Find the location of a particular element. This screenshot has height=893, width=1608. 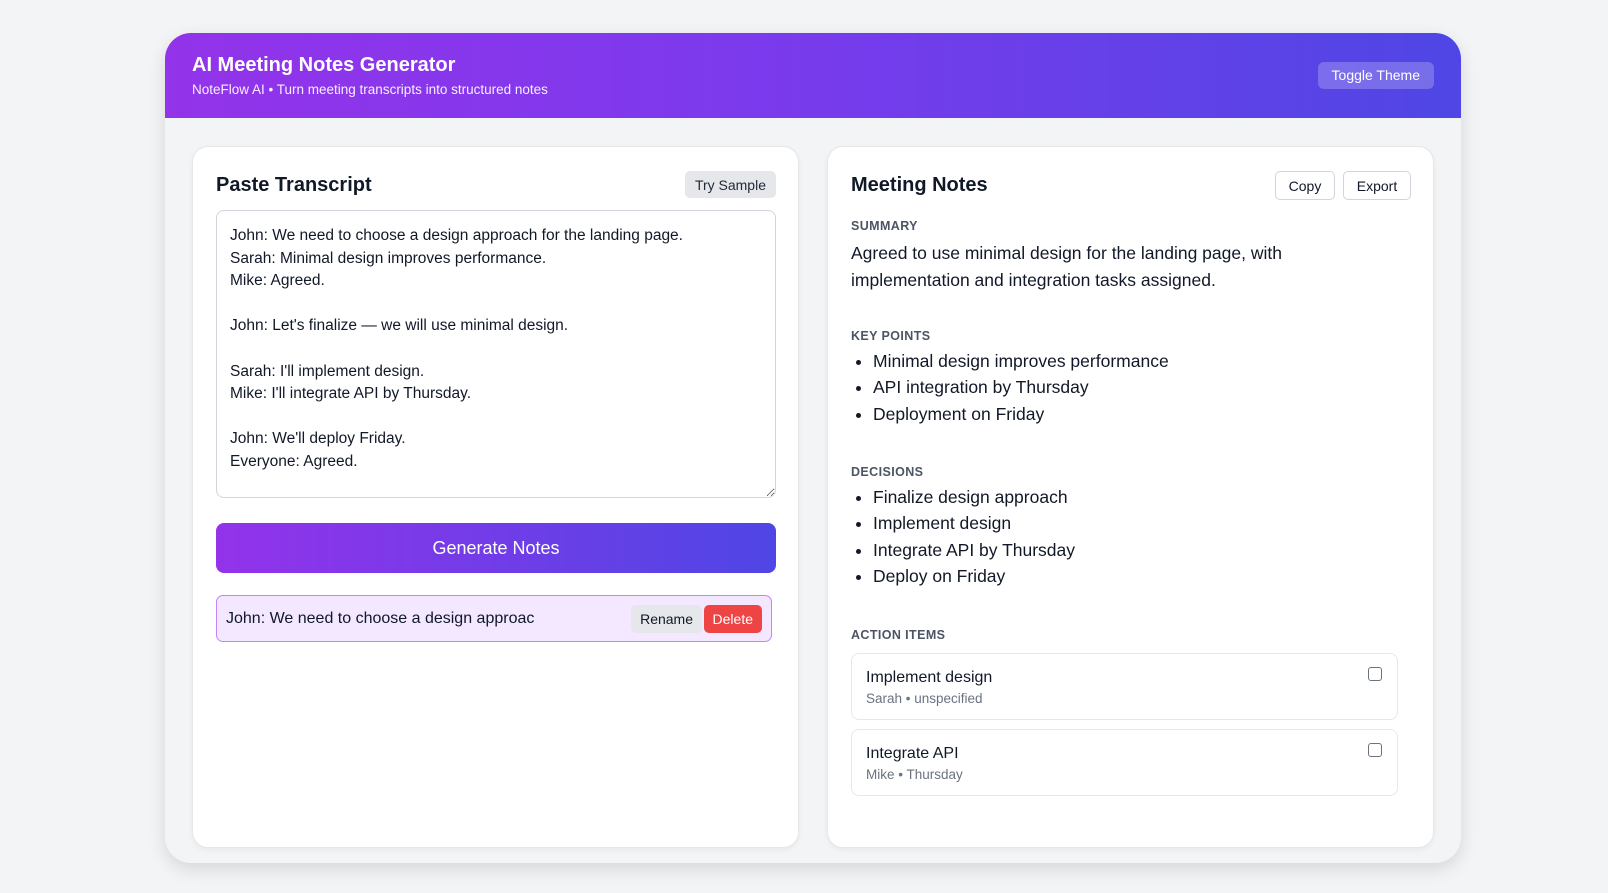

key-points-label: KEY POINTS is located at coordinates (891, 336).